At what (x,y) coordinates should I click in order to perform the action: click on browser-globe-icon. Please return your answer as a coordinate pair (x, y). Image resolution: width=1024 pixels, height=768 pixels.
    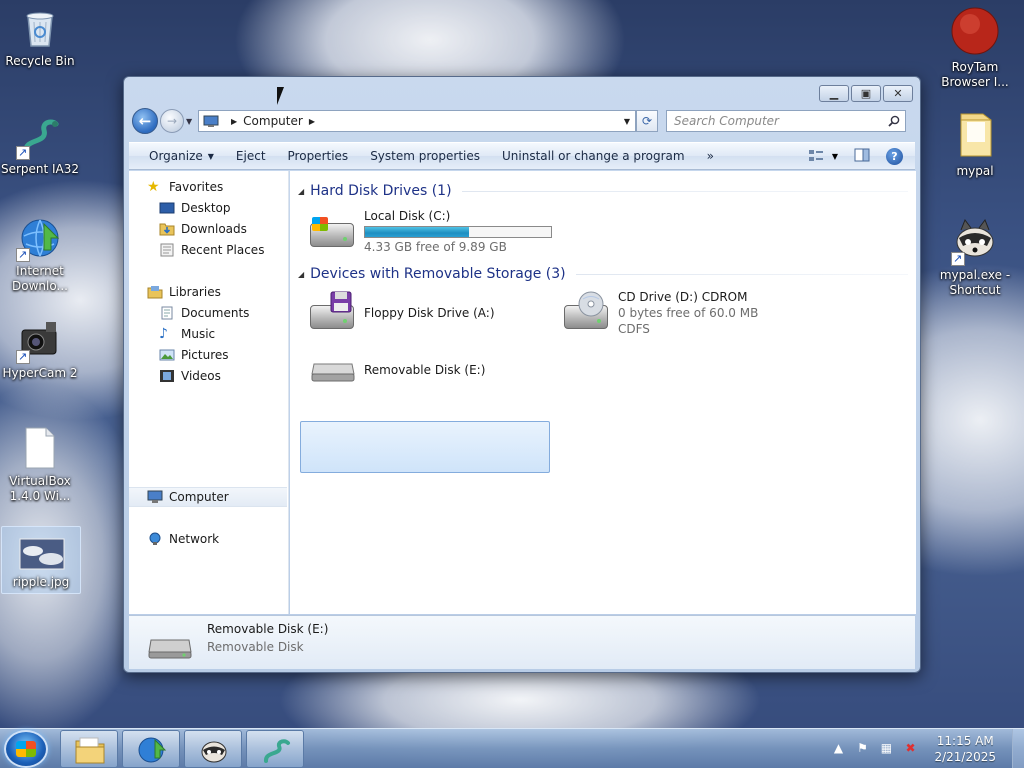
    Looking at the image, I should click on (975, 31).